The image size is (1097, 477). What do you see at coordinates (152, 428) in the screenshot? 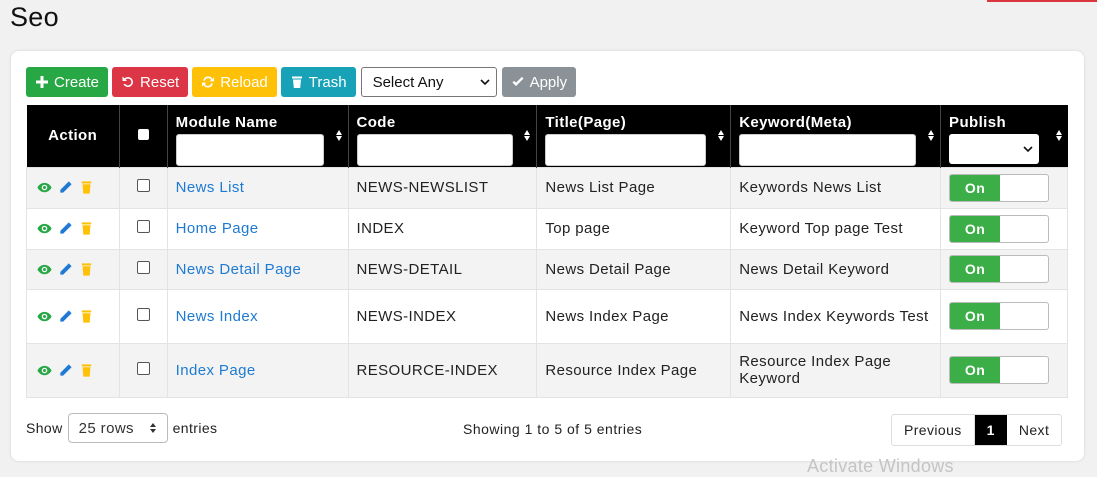
I see `sort-updown-icon` at bounding box center [152, 428].